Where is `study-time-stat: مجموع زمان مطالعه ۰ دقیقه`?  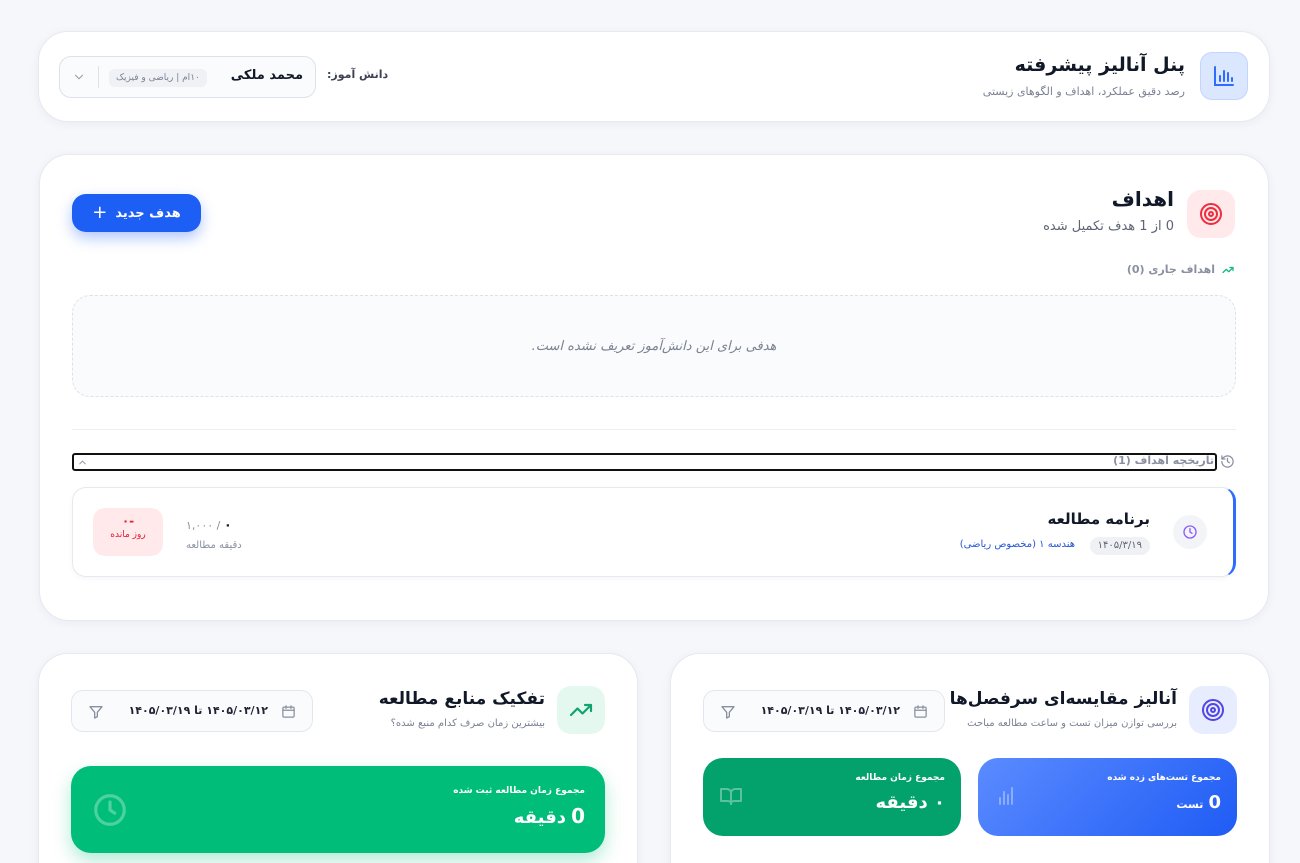
study-time-stat: مجموع زمان مطالعه ۰ دقیقه is located at coordinates (832, 797).